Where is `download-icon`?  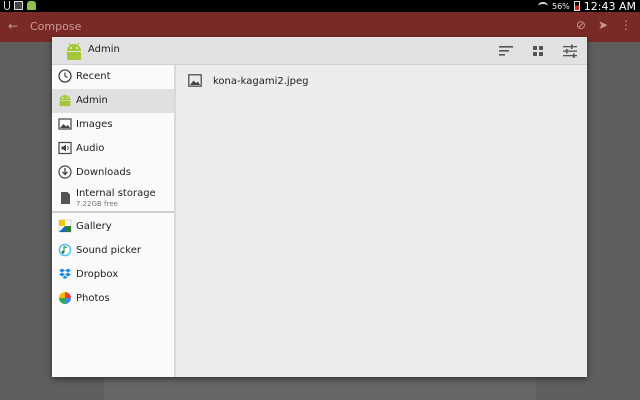 download-icon is located at coordinates (65, 172).